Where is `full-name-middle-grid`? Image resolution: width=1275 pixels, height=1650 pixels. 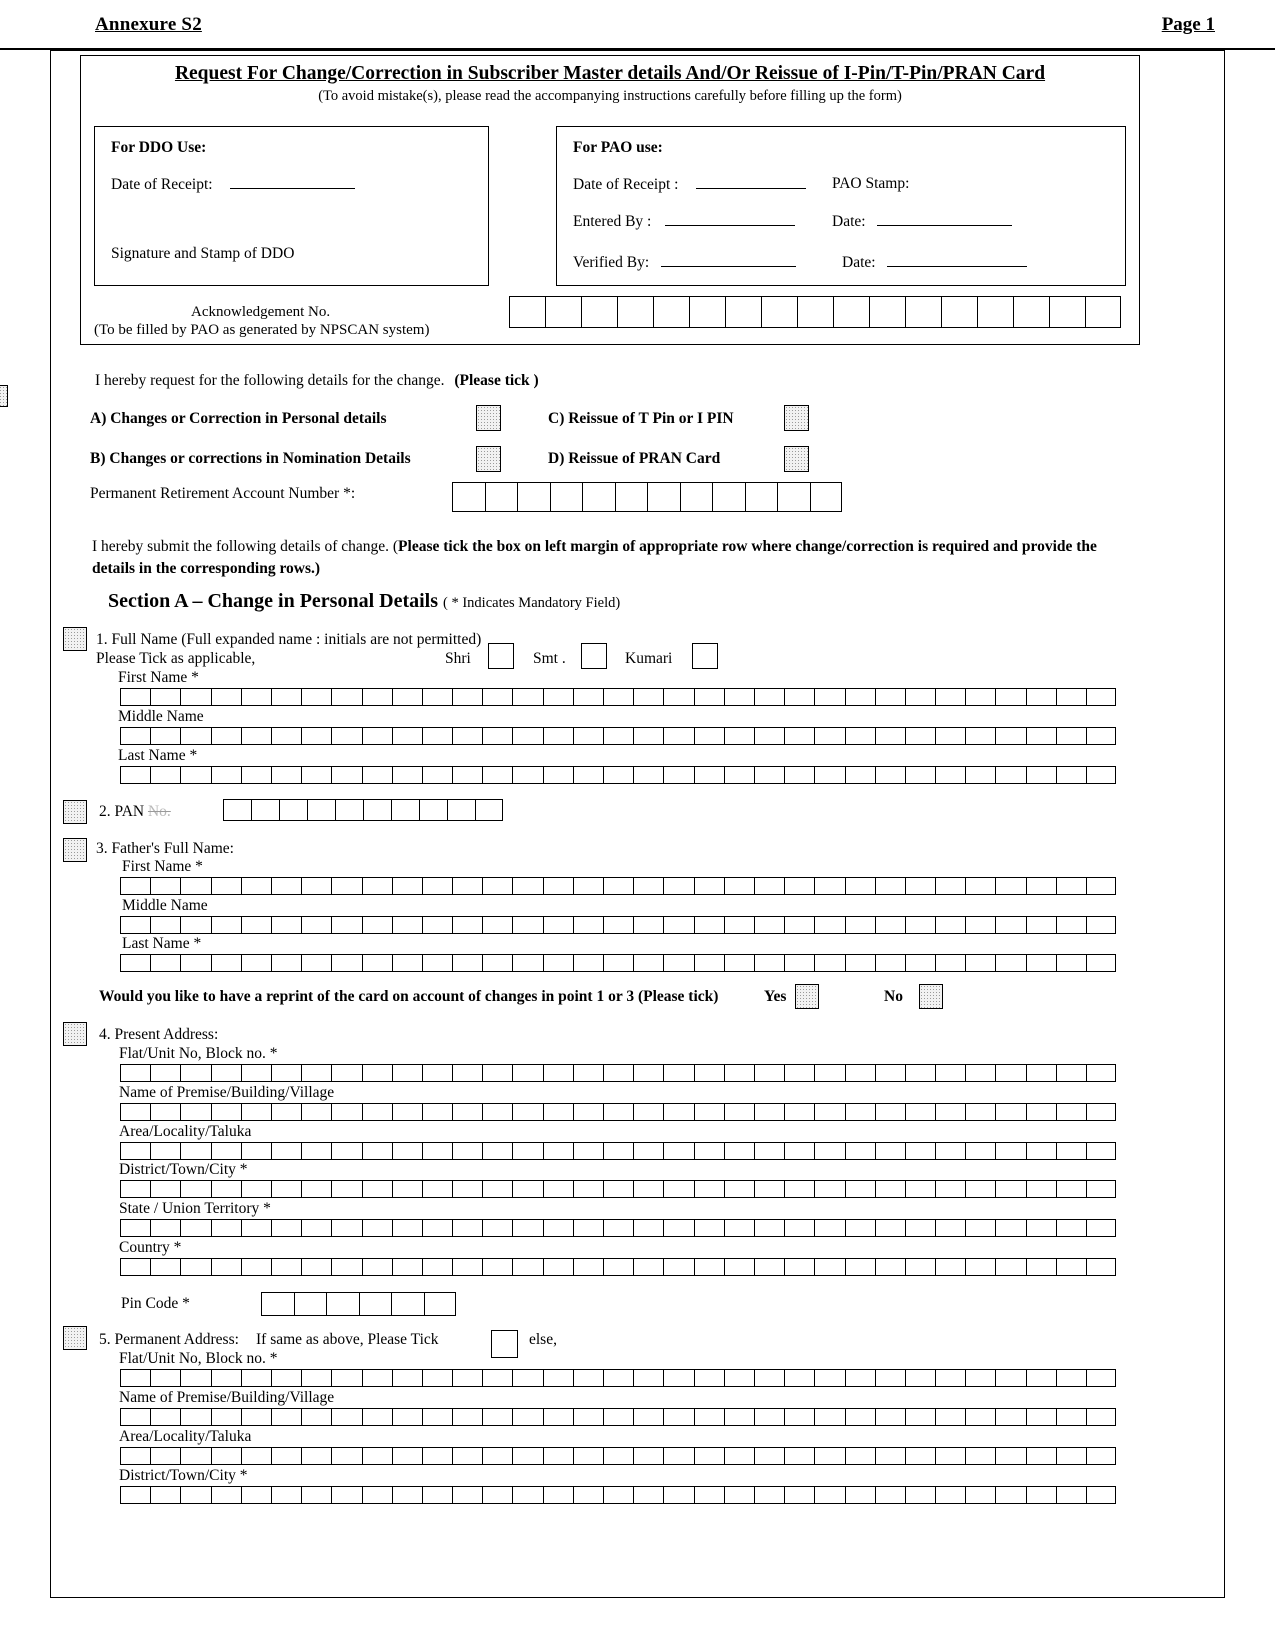
full-name-middle-grid is located at coordinates (618, 736).